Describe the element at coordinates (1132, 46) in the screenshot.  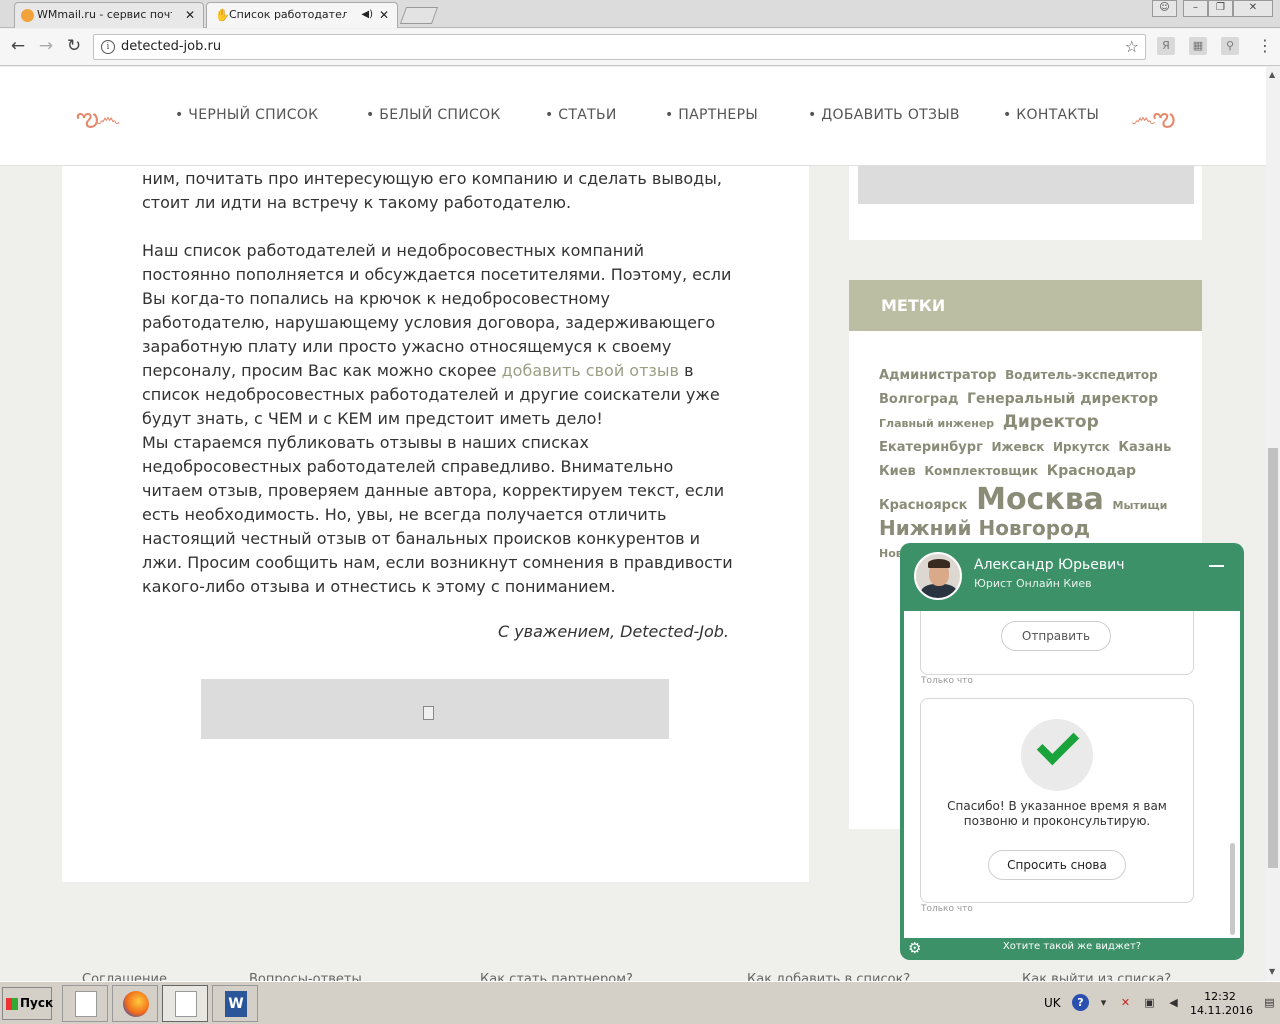
I see `bookmark-star-icon: ☆` at that location.